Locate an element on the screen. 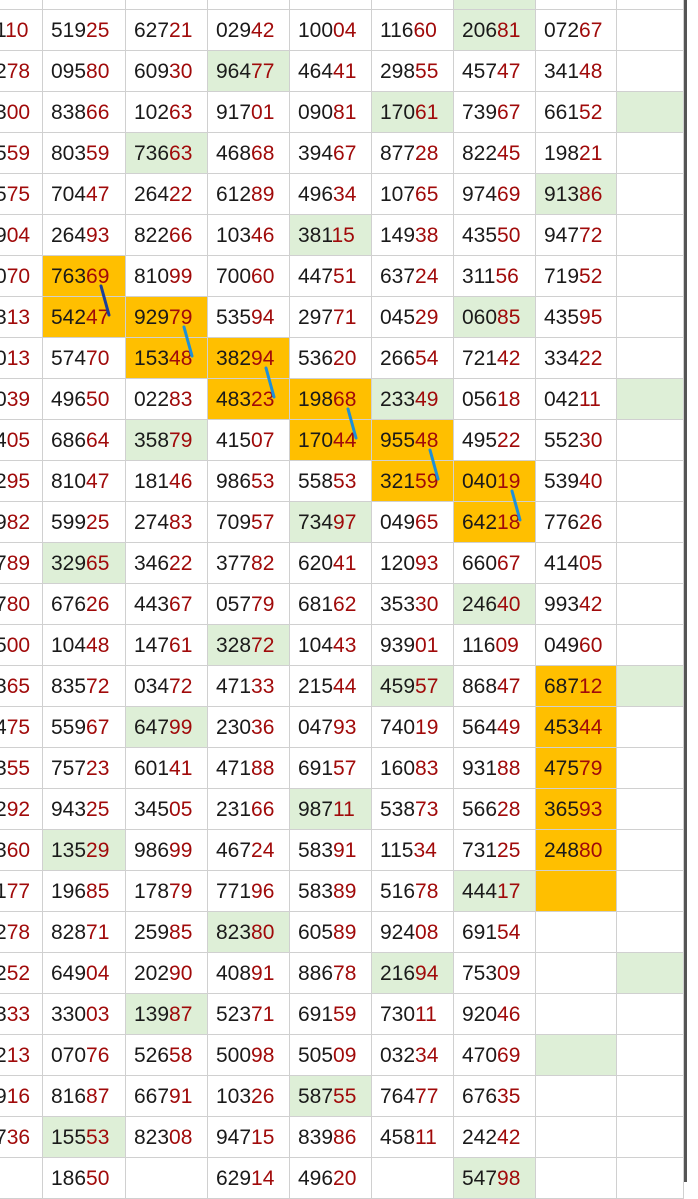 The width and height of the screenshot is (698, 1199). cell-number: 58391 is located at coordinates (327, 850).